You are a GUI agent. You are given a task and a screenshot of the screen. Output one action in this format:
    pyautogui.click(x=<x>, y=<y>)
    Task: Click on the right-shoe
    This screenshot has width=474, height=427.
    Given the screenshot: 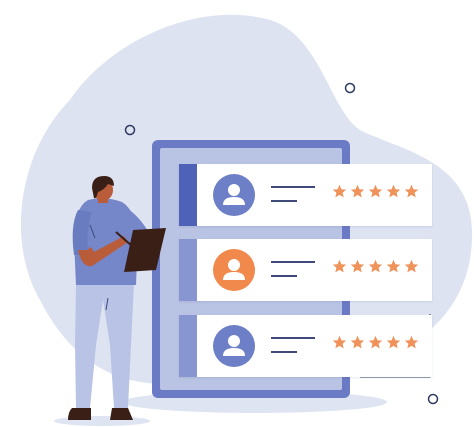 What is the action you would take?
    pyautogui.click(x=121, y=414)
    